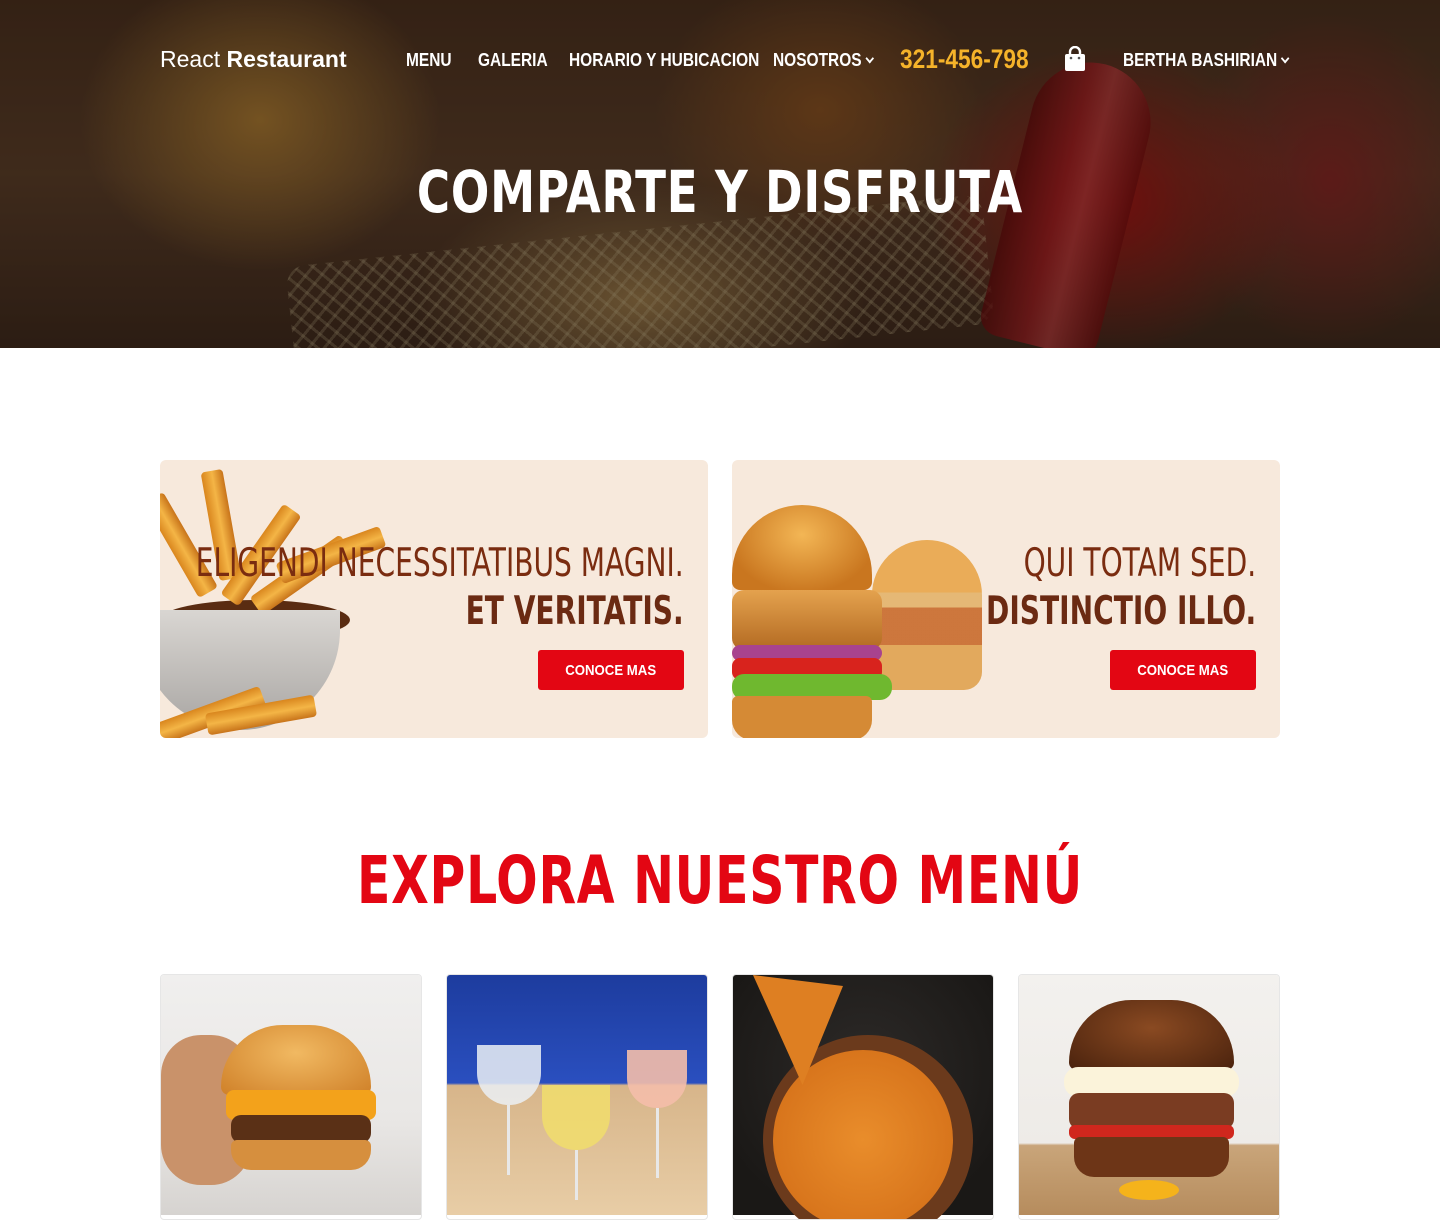 Image resolution: width=1440 pixels, height=1220 pixels. I want to click on burger-bun-top, so click(802, 547).